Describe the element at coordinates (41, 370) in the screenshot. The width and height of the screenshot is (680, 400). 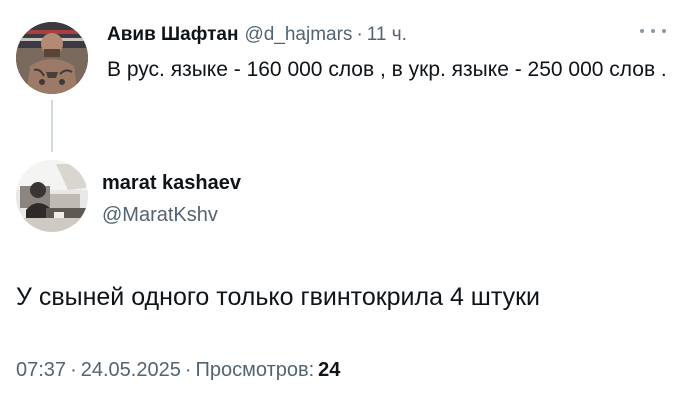
I see `tweet-time: 07:37` at that location.